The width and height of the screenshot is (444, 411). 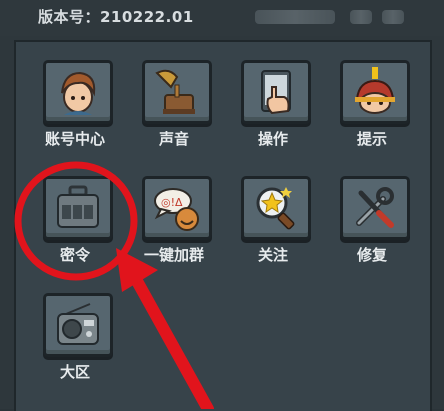 What do you see at coordinates (172, 202) in the screenshot?
I see `svg-text: ◎!Δ` at bounding box center [172, 202].